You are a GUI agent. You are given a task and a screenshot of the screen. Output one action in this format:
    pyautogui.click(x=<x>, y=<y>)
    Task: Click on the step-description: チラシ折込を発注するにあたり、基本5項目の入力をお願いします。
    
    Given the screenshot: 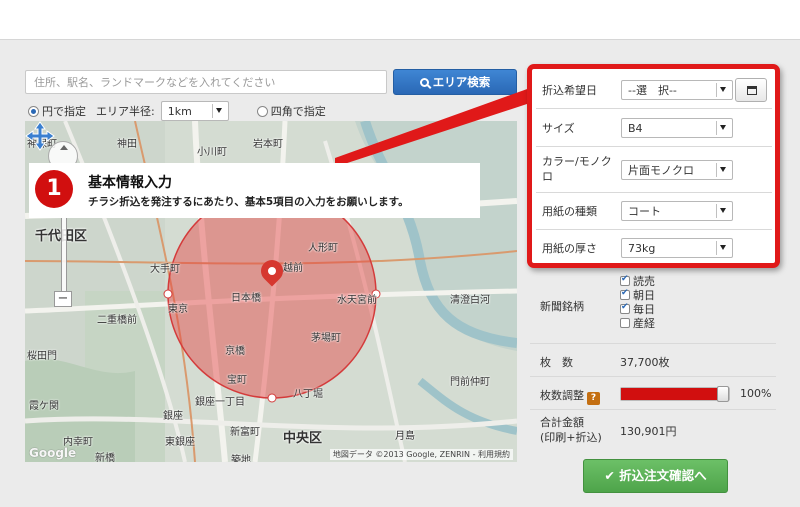 What is the action you would take?
    pyautogui.click(x=248, y=202)
    